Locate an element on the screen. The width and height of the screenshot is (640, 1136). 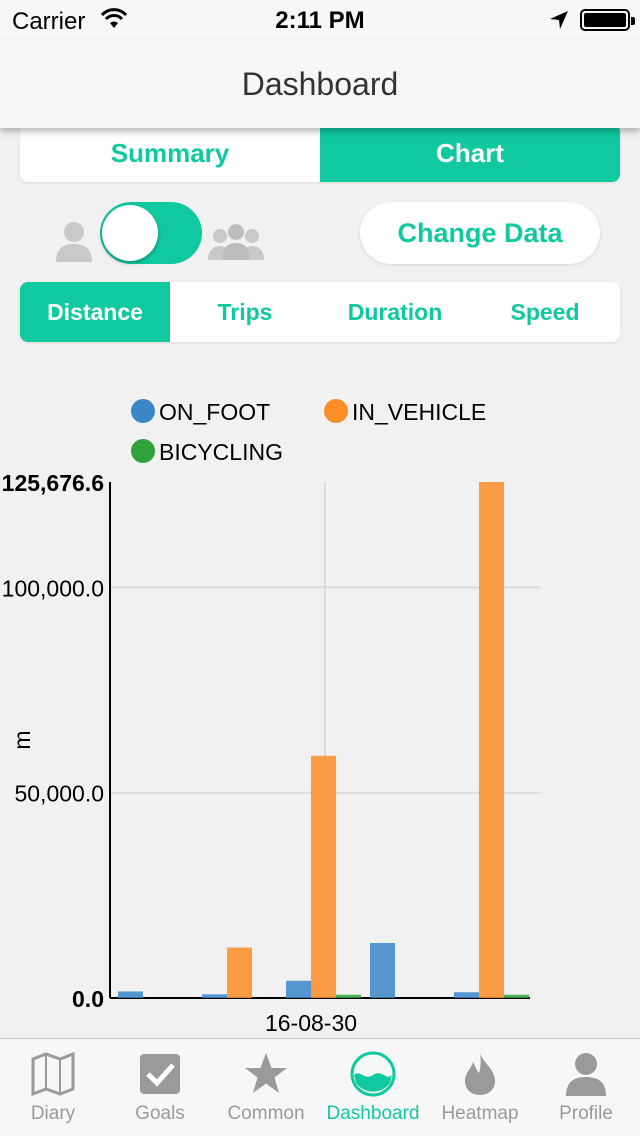
controls-row: Change Data is located at coordinates (320, 233).